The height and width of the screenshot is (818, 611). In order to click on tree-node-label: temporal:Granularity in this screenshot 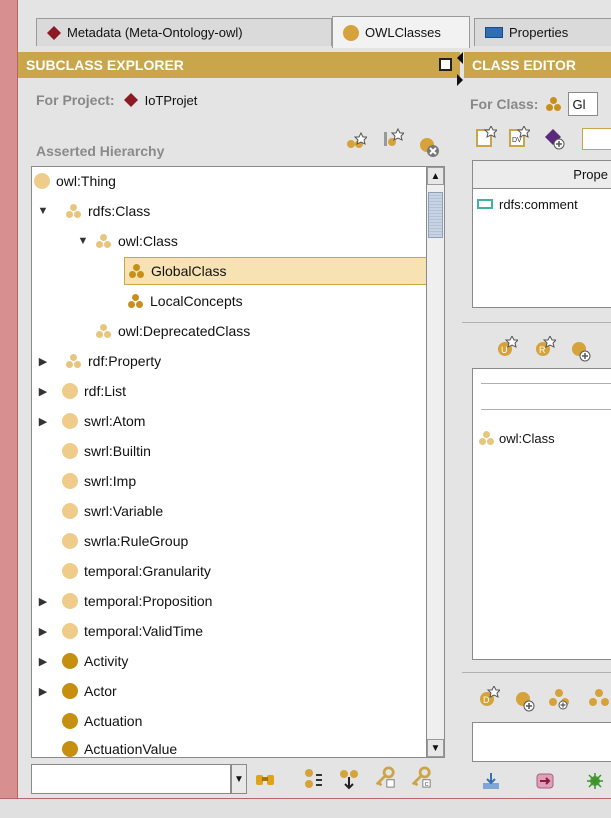, I will do `click(147, 571)`.